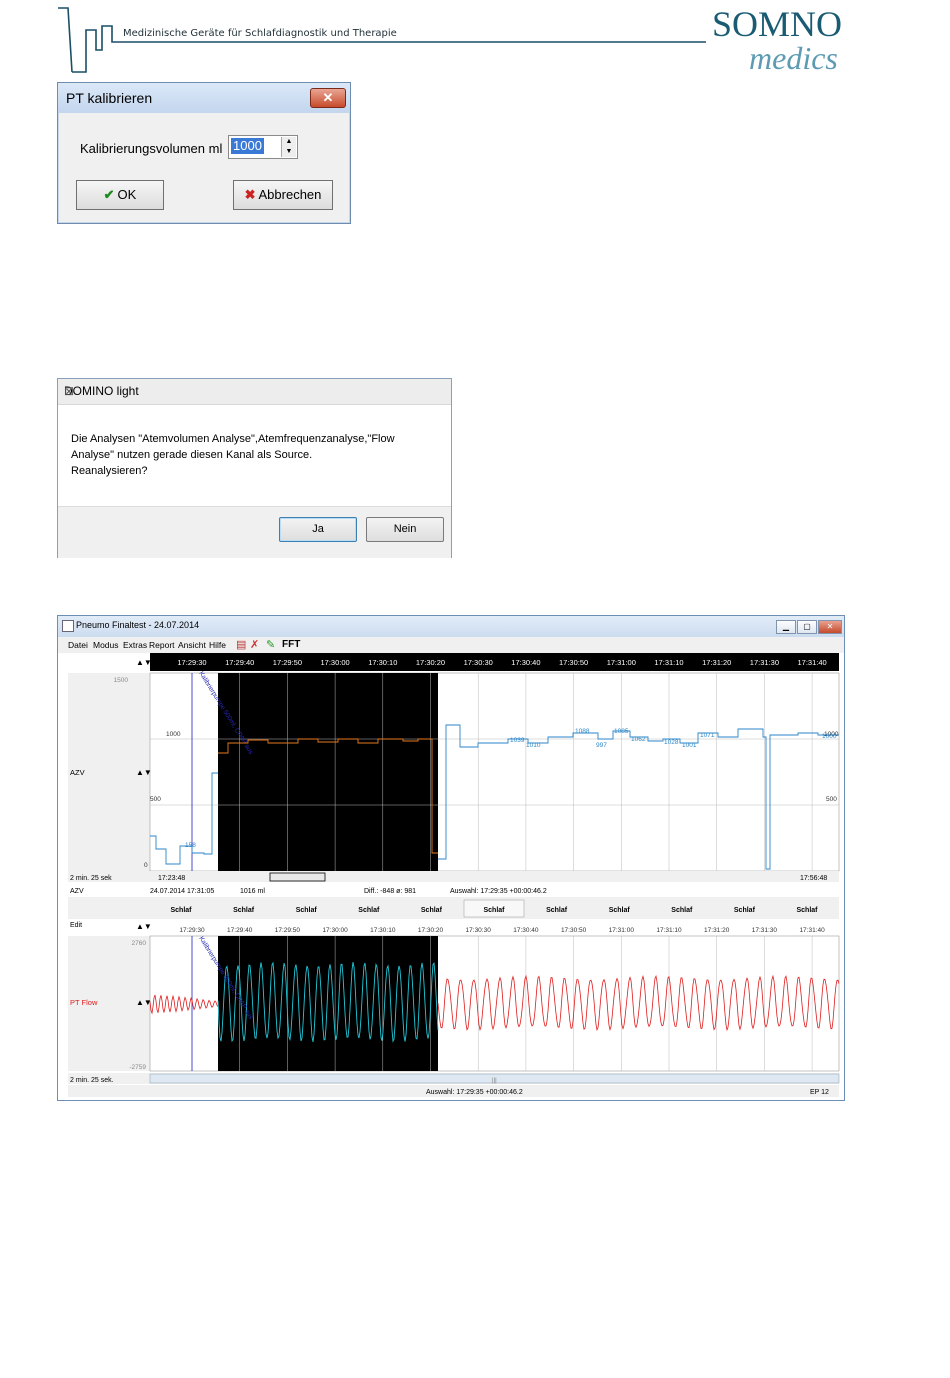 The height and width of the screenshot is (1378, 950). What do you see at coordinates (668, 662) in the screenshot?
I see `time-tick: 17:31:10` at bounding box center [668, 662].